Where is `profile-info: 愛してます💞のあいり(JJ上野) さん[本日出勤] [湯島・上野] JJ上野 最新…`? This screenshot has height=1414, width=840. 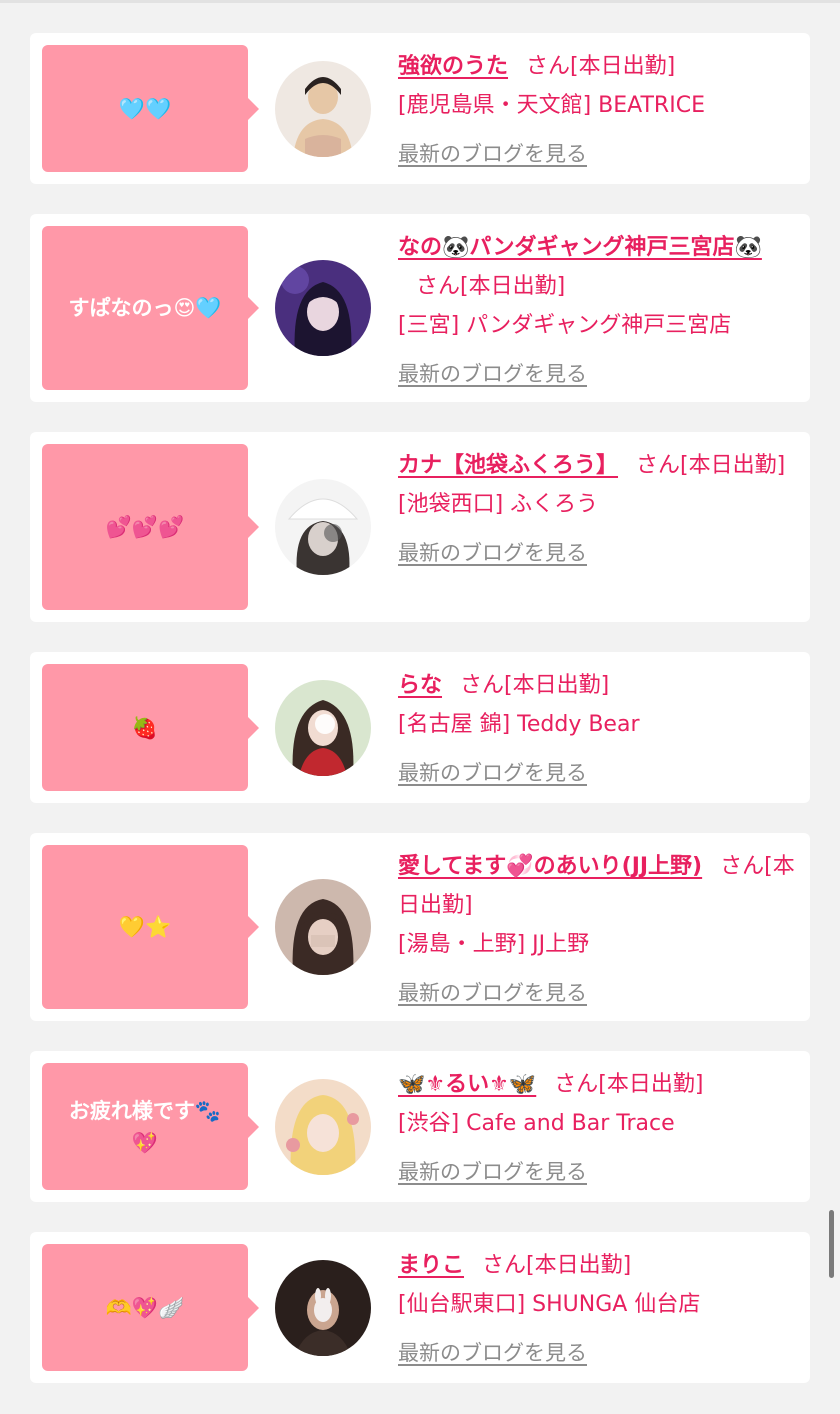 profile-info: 愛してます💞のあいり(JJ上野) さん[本日出勤] [湯島・上野] JJ上野 最新… is located at coordinates (598, 927).